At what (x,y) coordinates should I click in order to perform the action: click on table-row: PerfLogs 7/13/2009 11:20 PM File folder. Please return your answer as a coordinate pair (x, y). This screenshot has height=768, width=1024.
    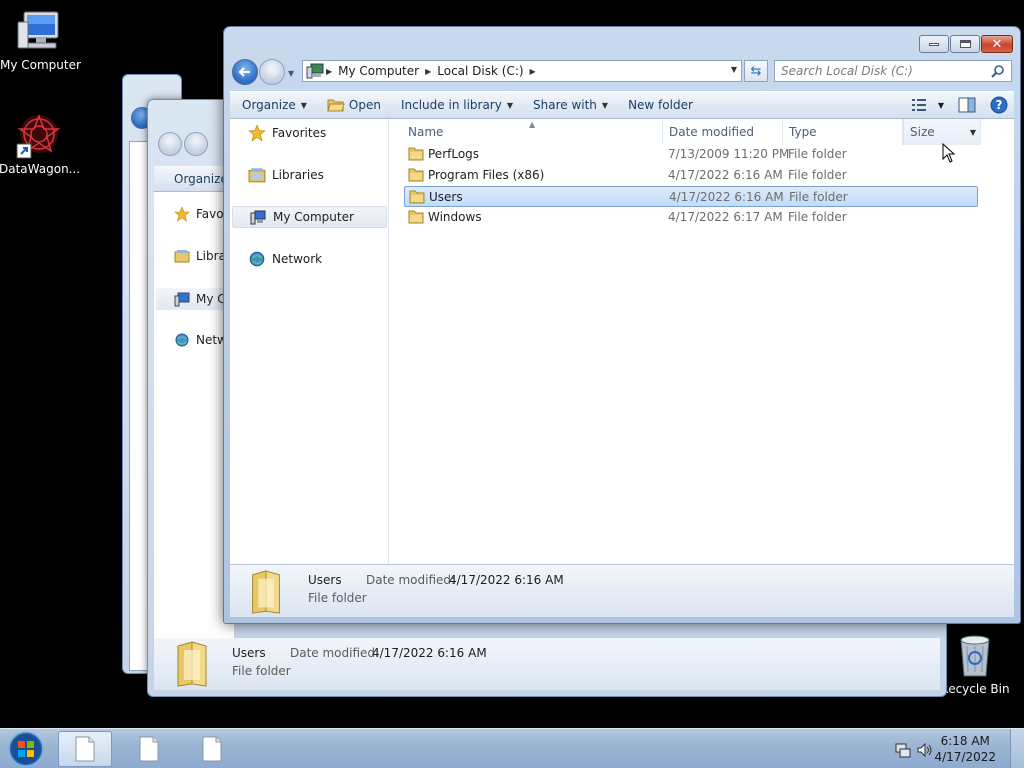
    Looking at the image, I should click on (691, 154).